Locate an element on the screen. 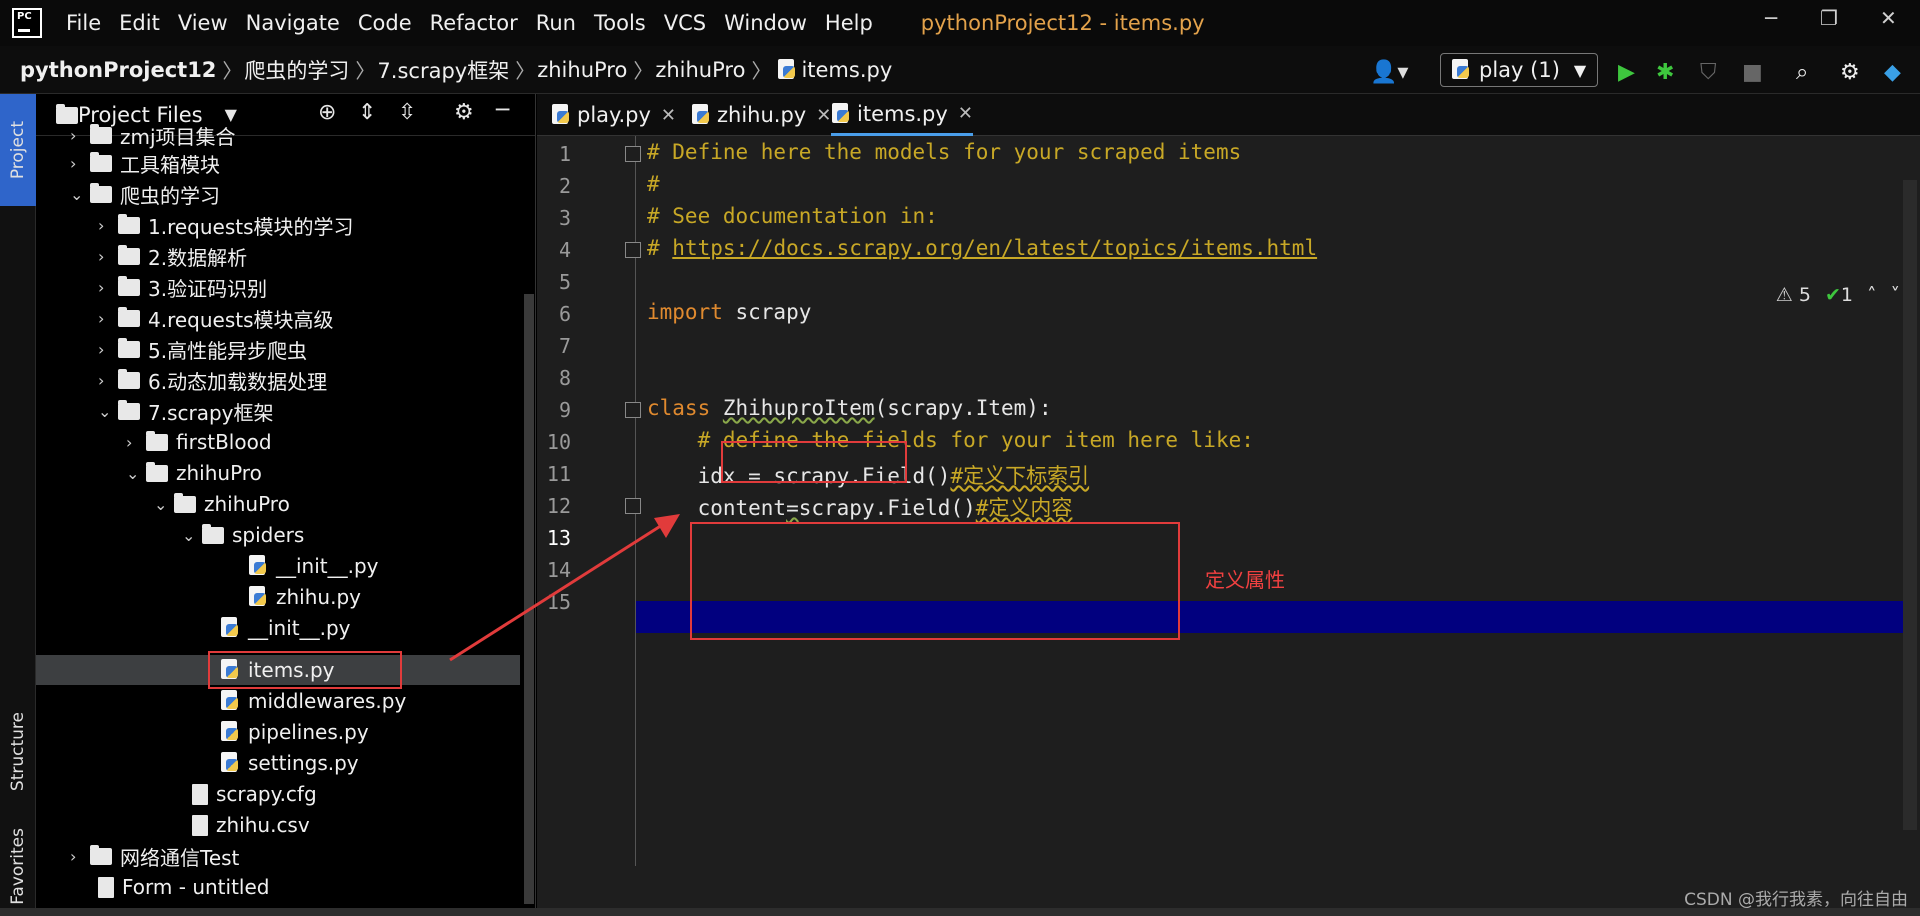 The image size is (1920, 916). status-strip is located at coordinates (960, 912).